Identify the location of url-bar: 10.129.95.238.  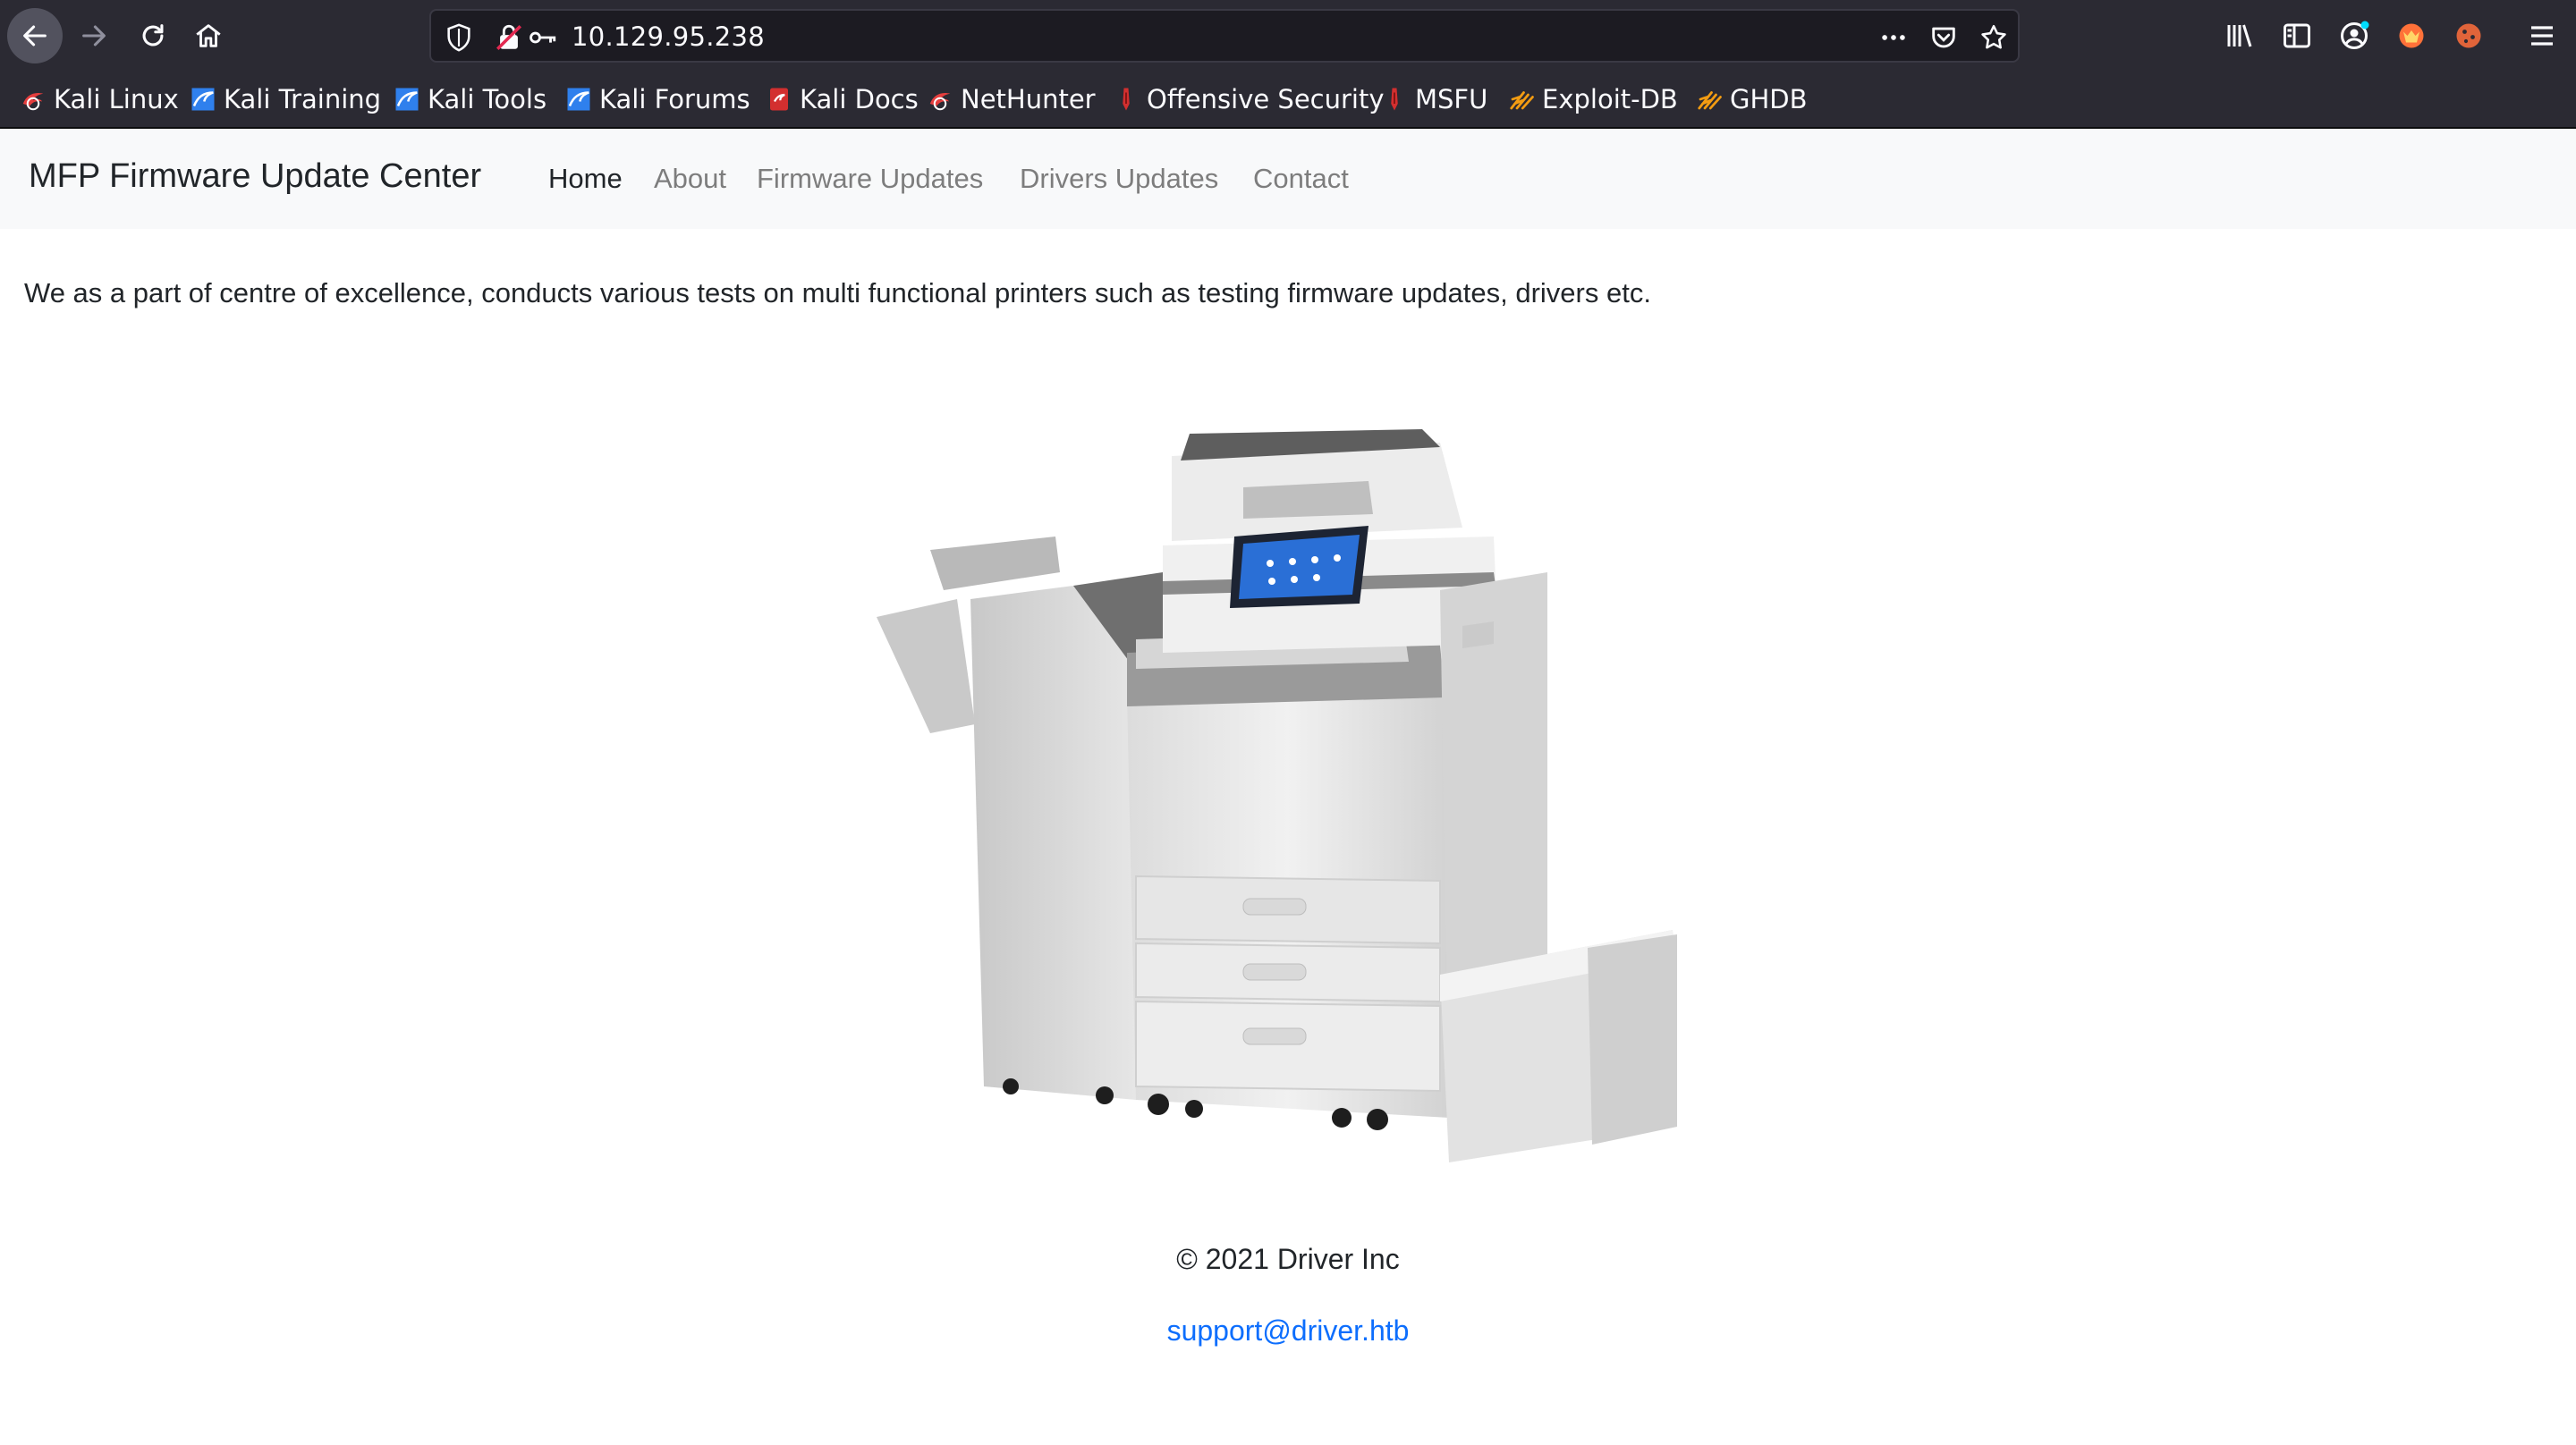
(1224, 36).